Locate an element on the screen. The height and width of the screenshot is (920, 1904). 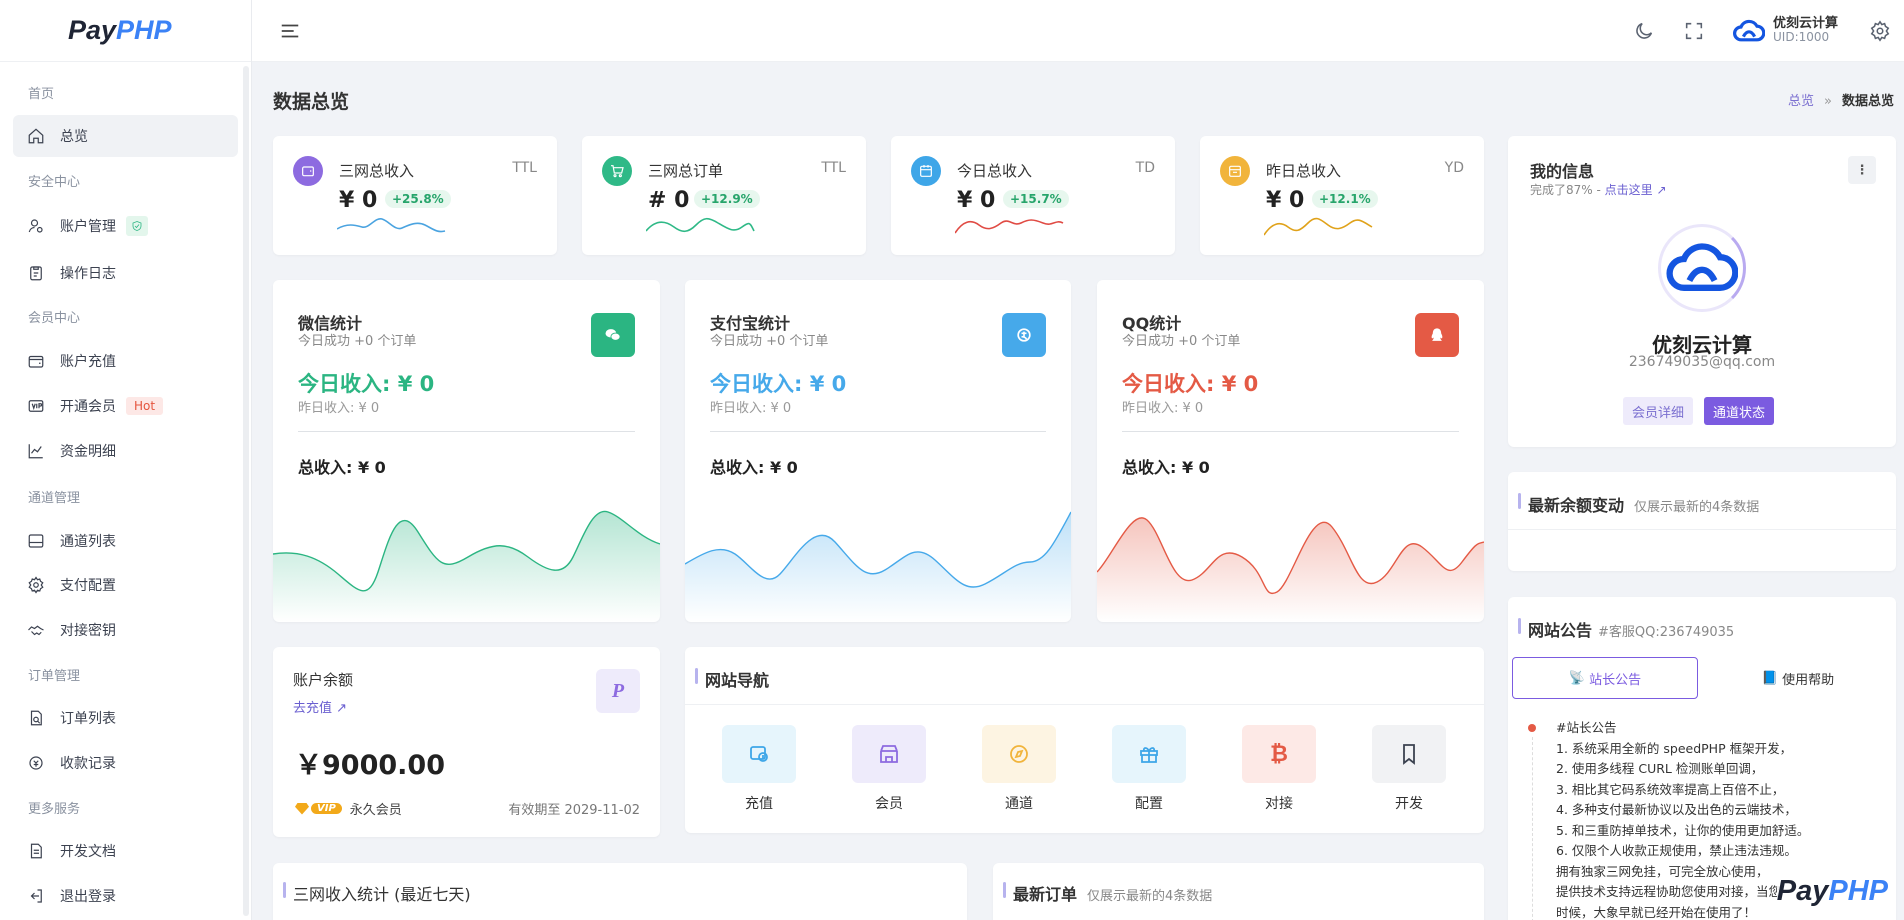
sidebar-item-vip: 开通会员 Hot is located at coordinates (125, 406).